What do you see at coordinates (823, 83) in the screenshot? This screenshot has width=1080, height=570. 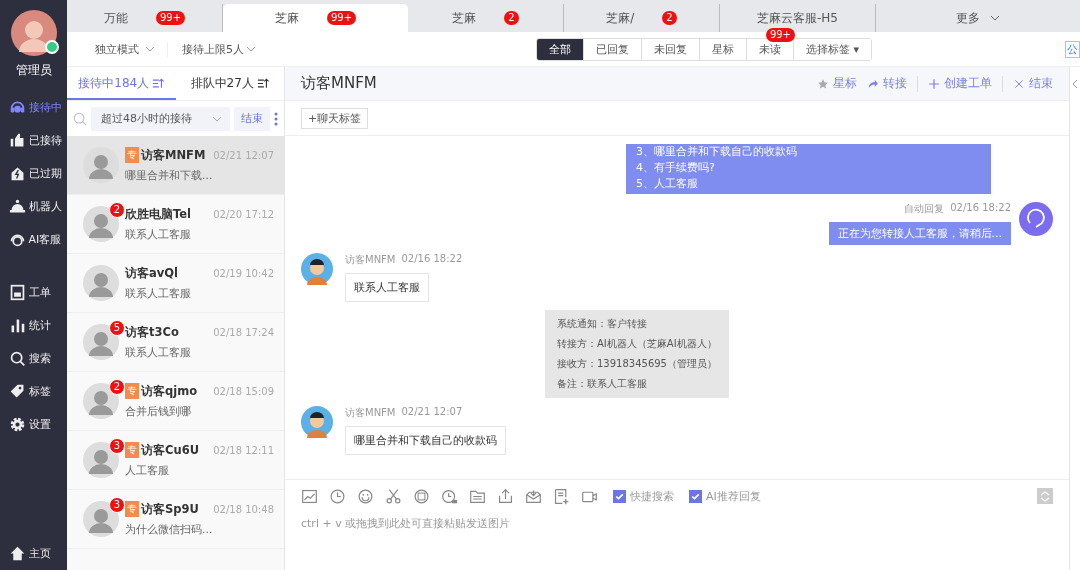 I see `star-icon` at bounding box center [823, 83].